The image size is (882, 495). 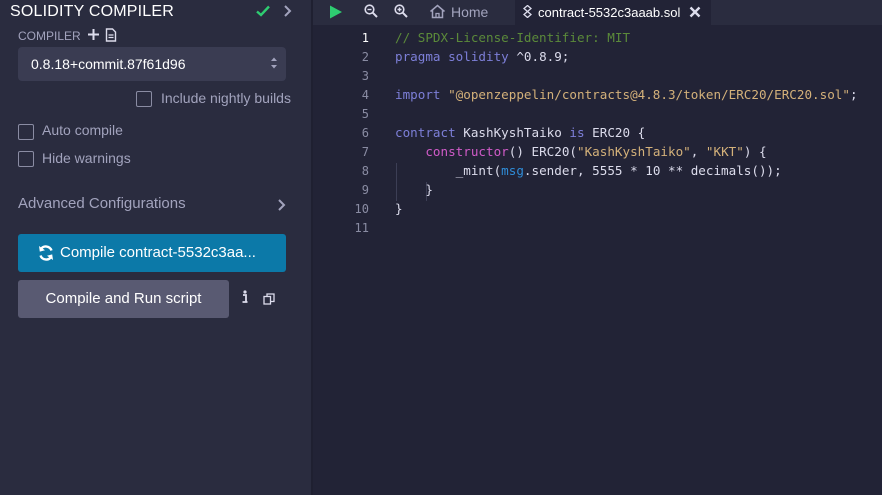 I want to click on line-number: 9, so click(x=365, y=190).